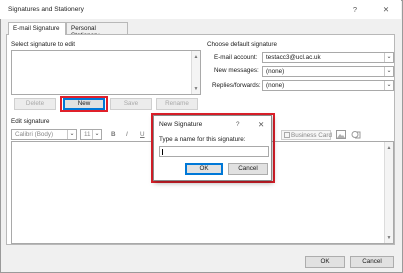 The height and width of the screenshot is (273, 403). I want to click on email-account-label: E-mail account:, so click(236, 57).